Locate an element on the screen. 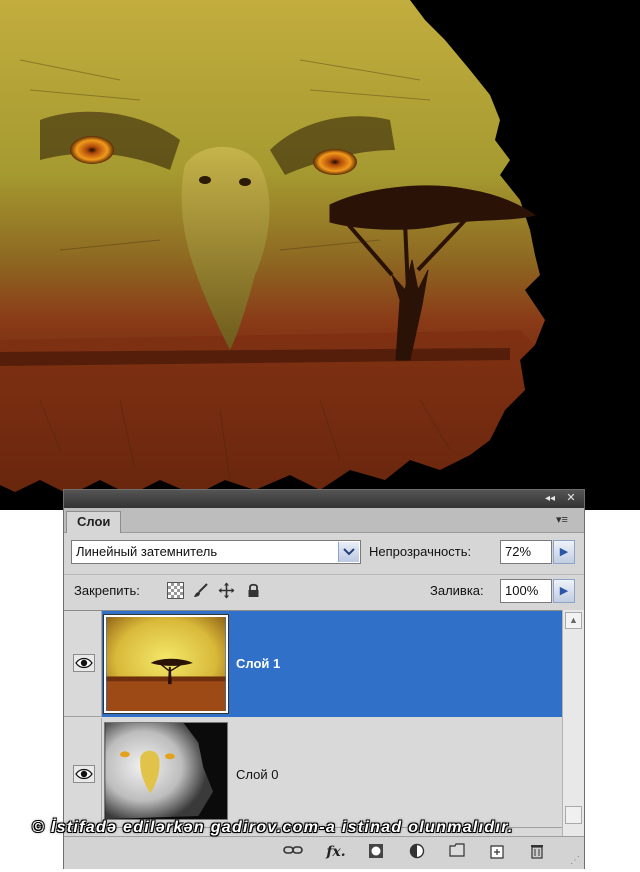 The width and height of the screenshot is (640, 872). fill-slider-arrow-icon: ▶ is located at coordinates (564, 591).